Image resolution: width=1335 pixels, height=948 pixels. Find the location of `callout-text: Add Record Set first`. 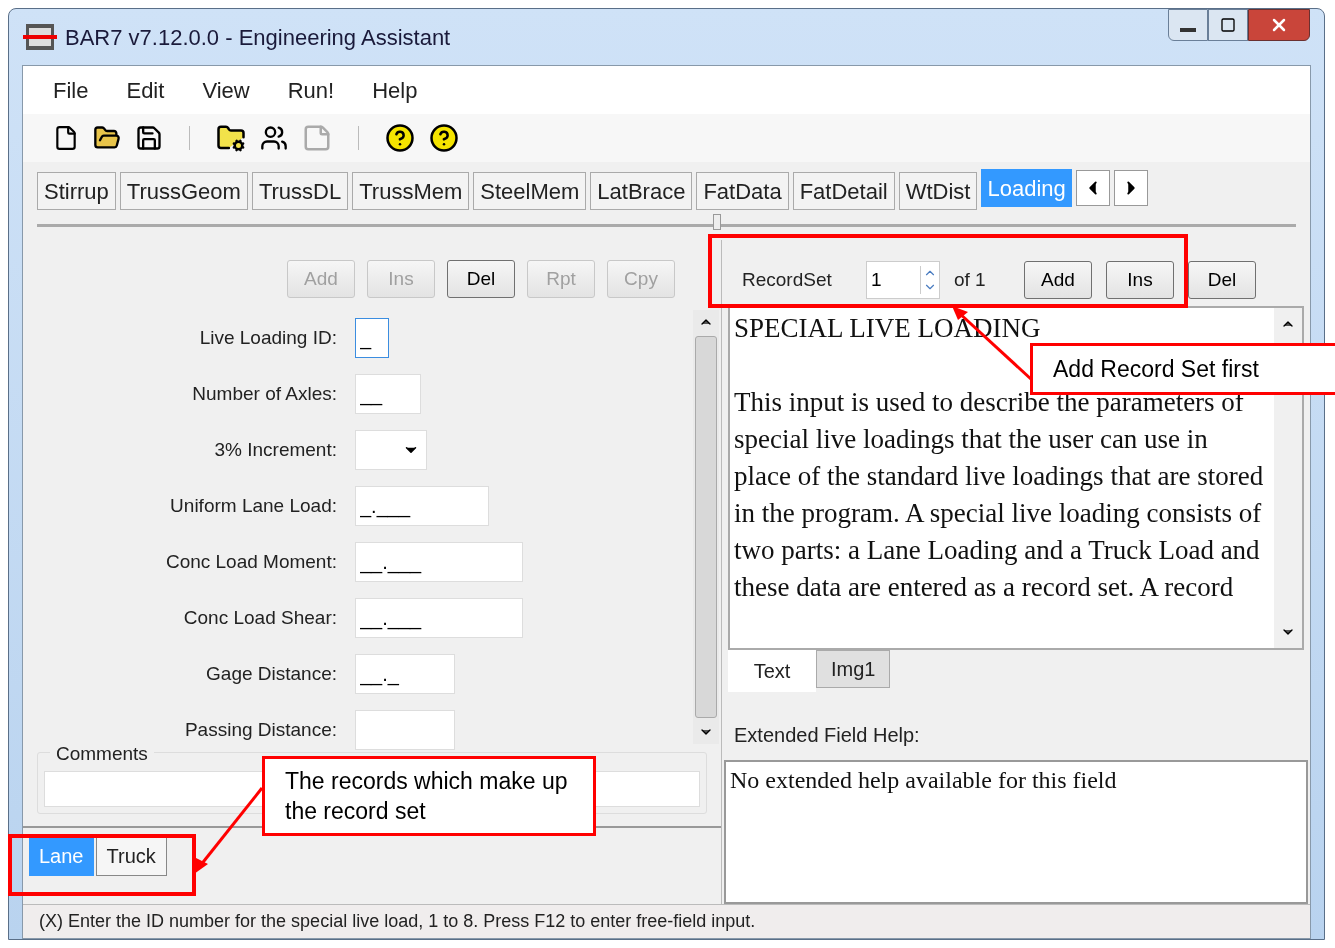

callout-text: Add Record Set first is located at coordinates (1156, 369).